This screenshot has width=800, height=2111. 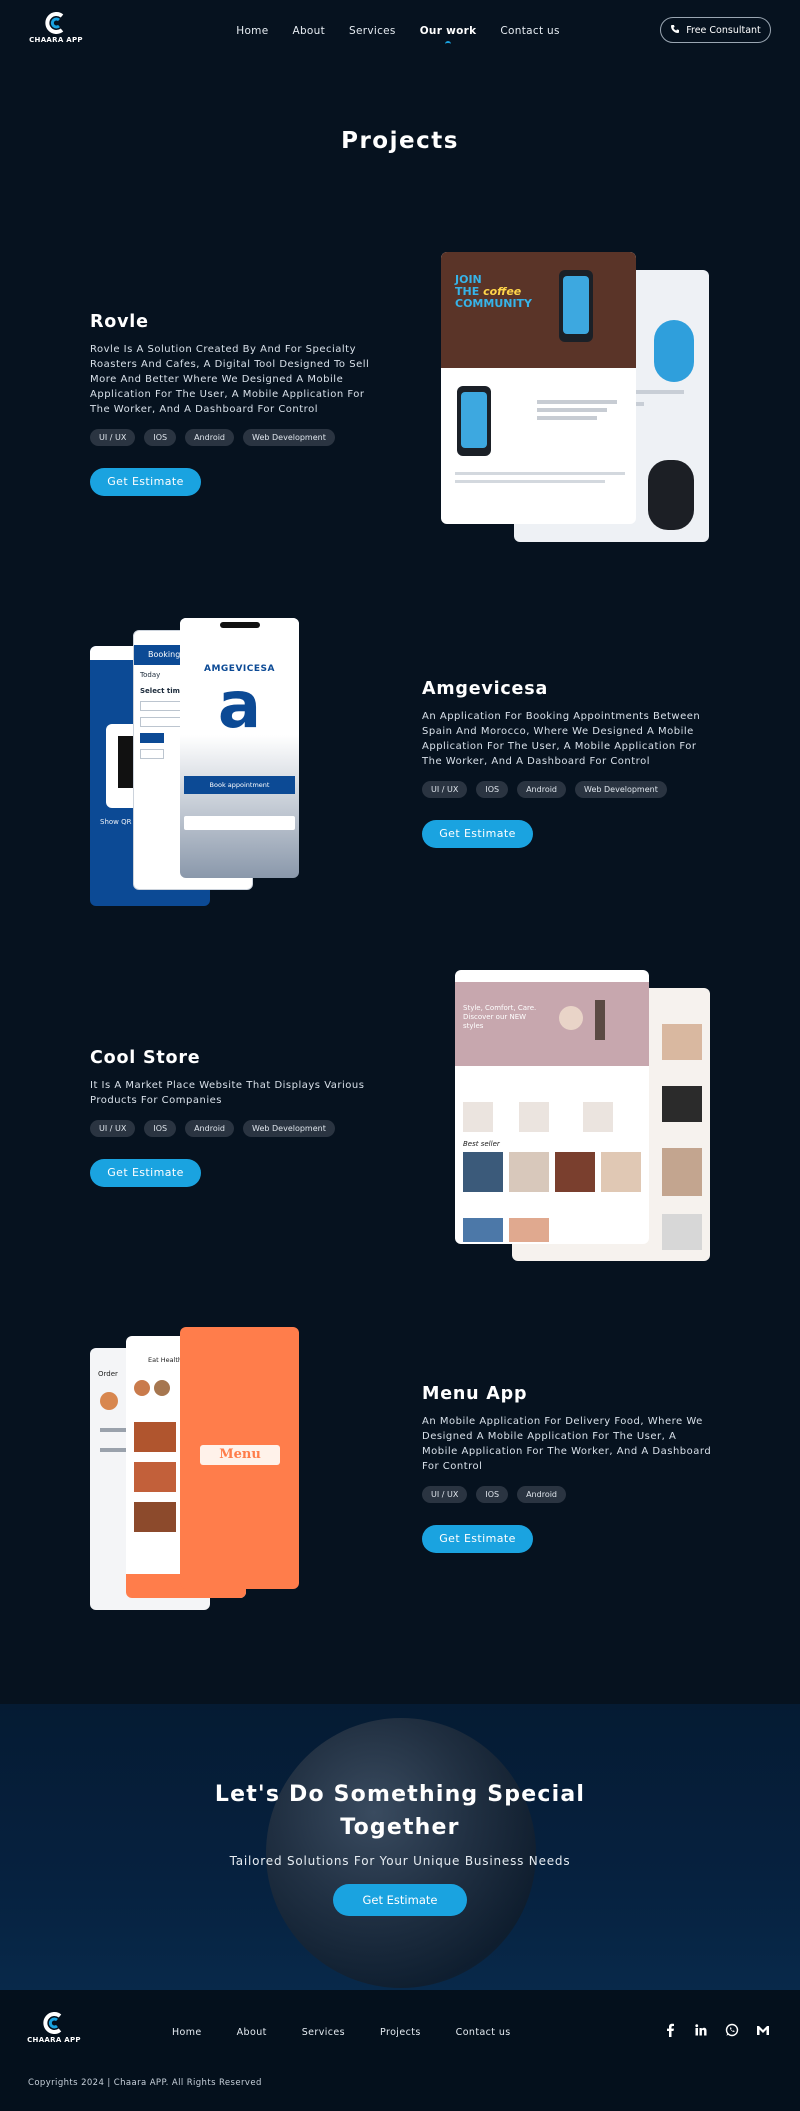 I want to click on footer-nav-projects: Projects, so click(x=400, y=2032).